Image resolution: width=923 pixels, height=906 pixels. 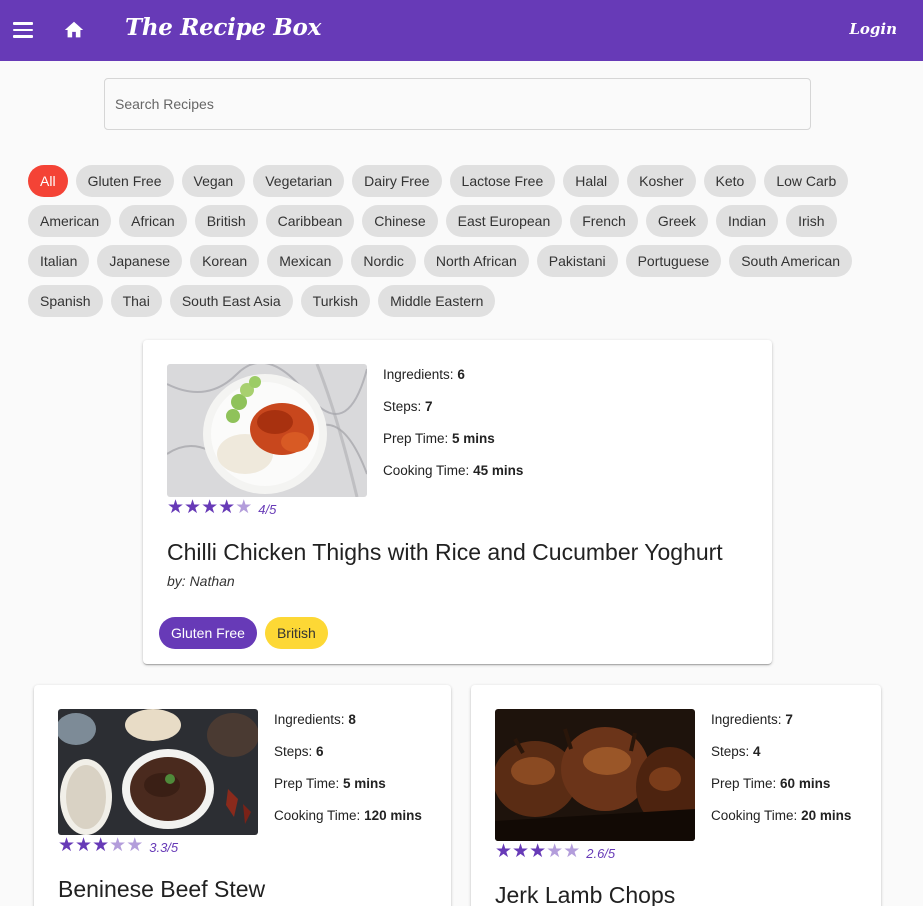 What do you see at coordinates (124, 181) in the screenshot?
I see `filter-chip-gluten-free: Gluten Free` at bounding box center [124, 181].